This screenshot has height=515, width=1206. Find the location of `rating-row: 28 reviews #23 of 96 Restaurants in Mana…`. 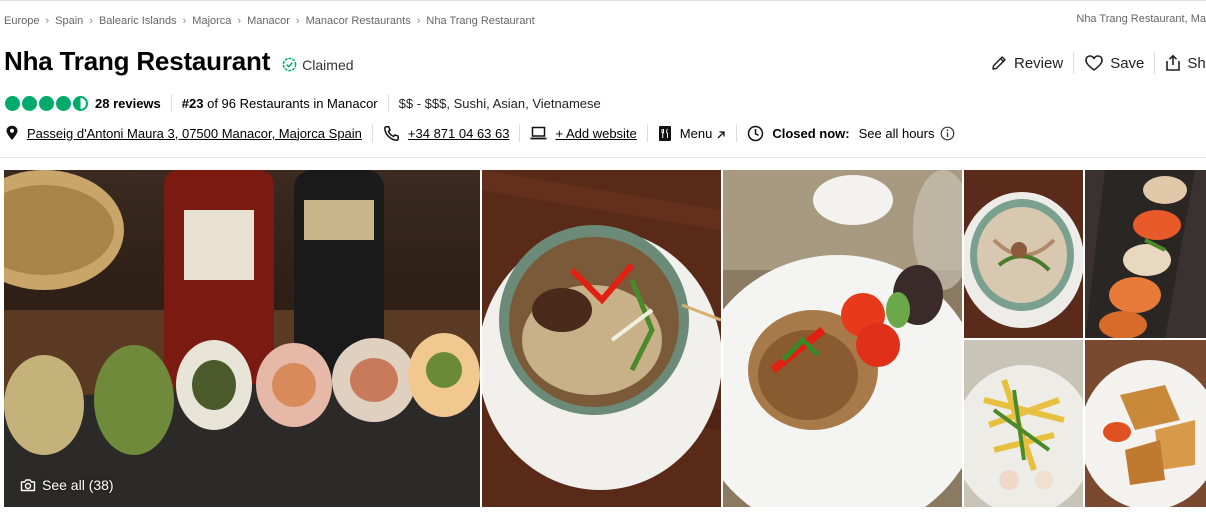

rating-row: 28 reviews #23 of 96 Restaurants in Mana… is located at coordinates (303, 103).